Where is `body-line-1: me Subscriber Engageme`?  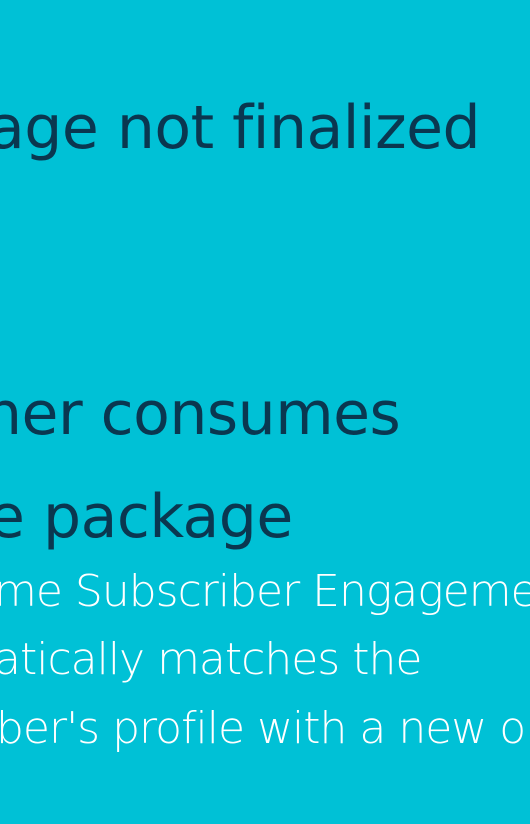 body-line-1: me Subscriber Engageme is located at coordinates (265, 591).